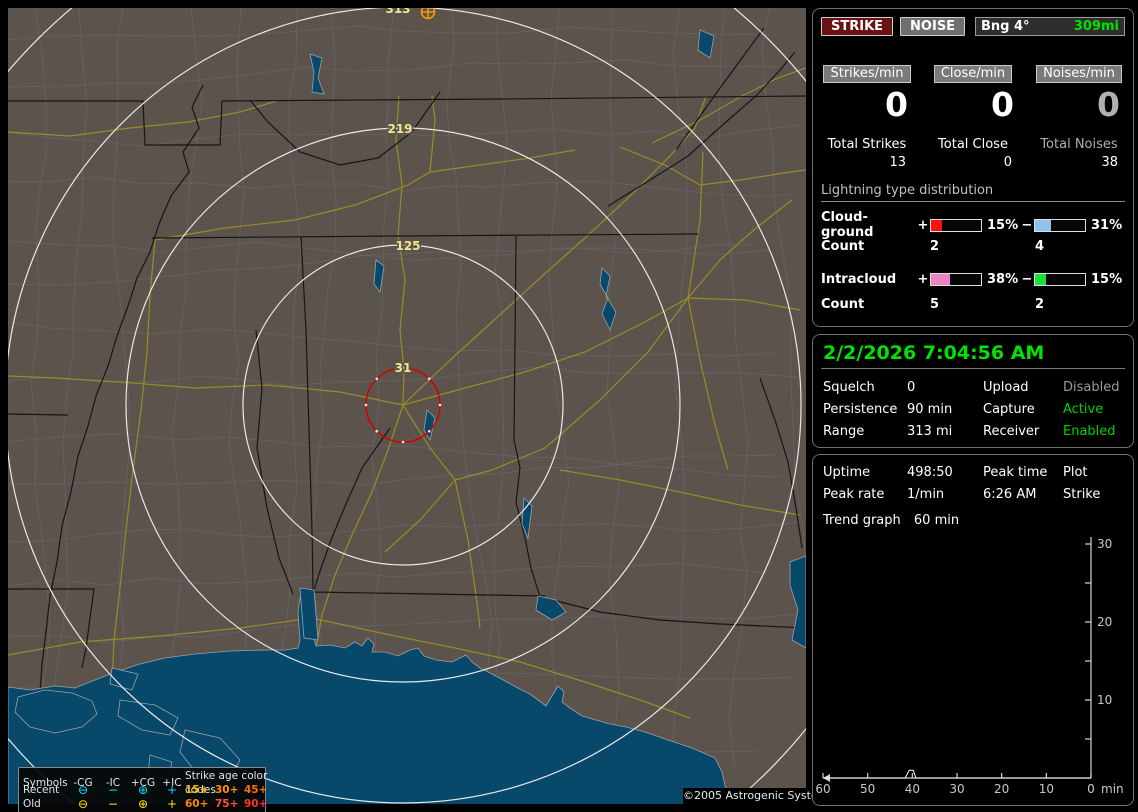  I want to click on intracloud-label: Intracloud, so click(859, 279).